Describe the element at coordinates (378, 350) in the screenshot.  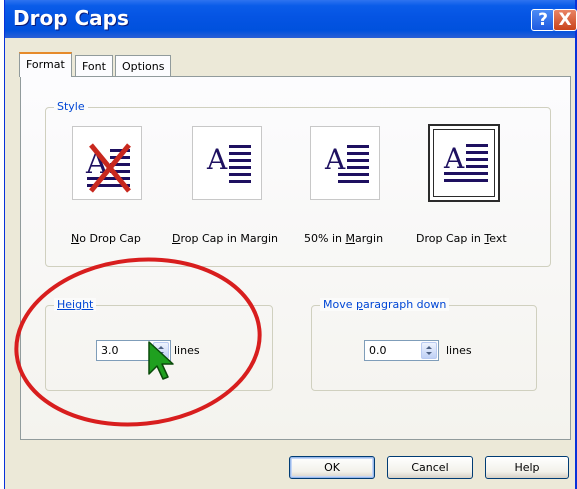
I see `move-down-value: 0.0` at that location.